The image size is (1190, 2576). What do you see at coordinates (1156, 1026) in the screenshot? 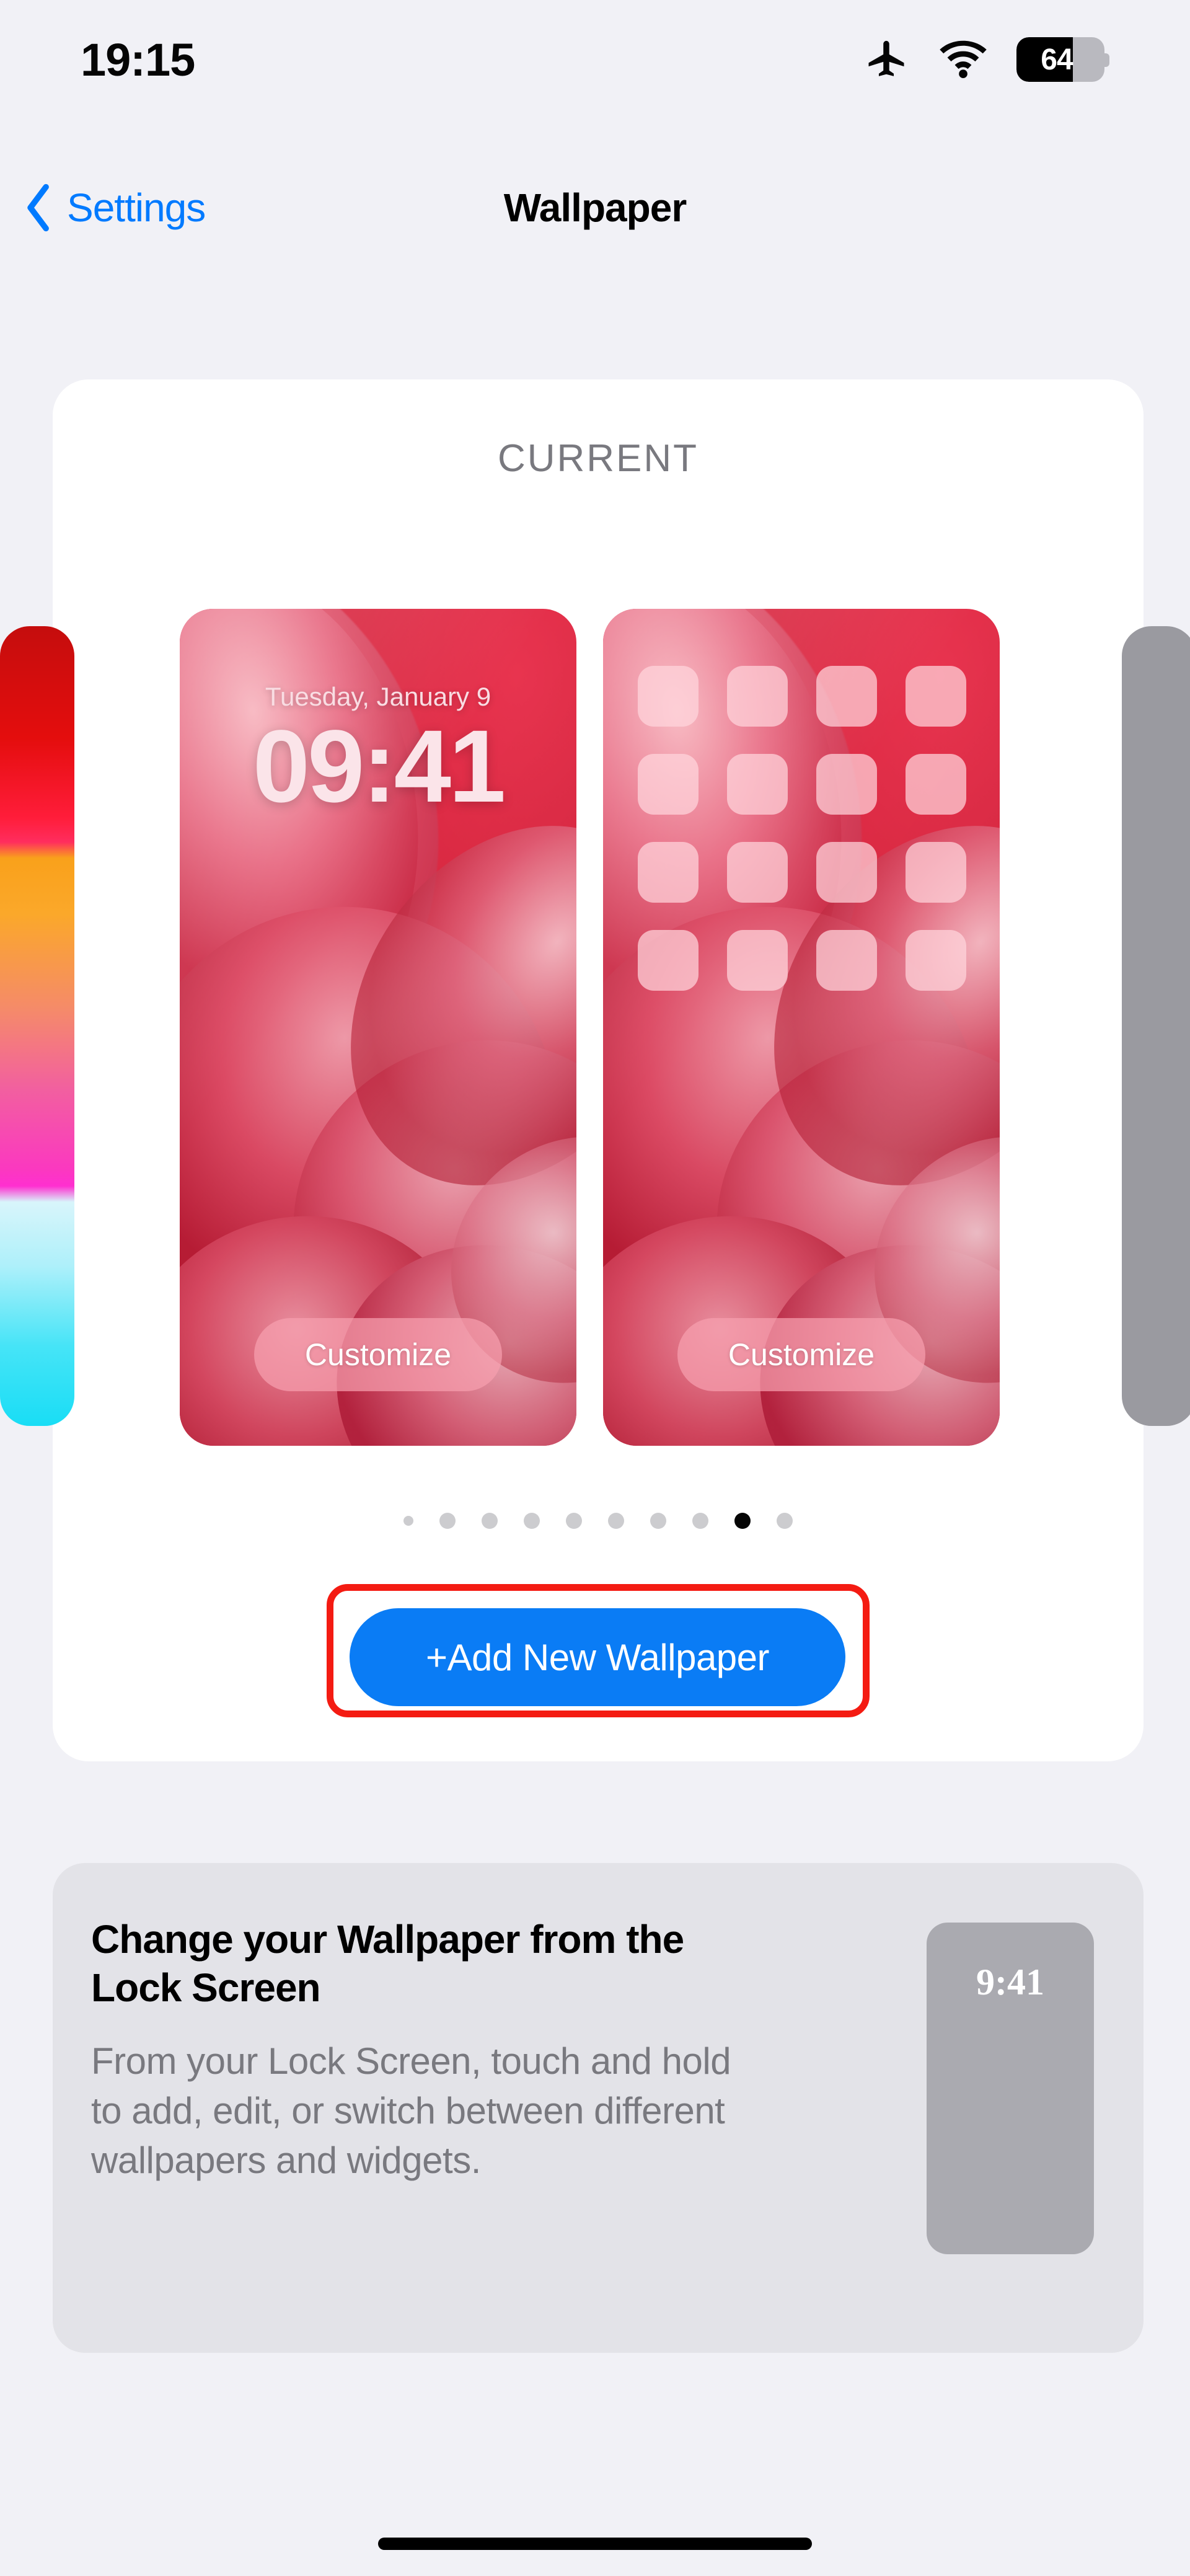
I see `gray-wallpaper-peek` at bounding box center [1156, 1026].